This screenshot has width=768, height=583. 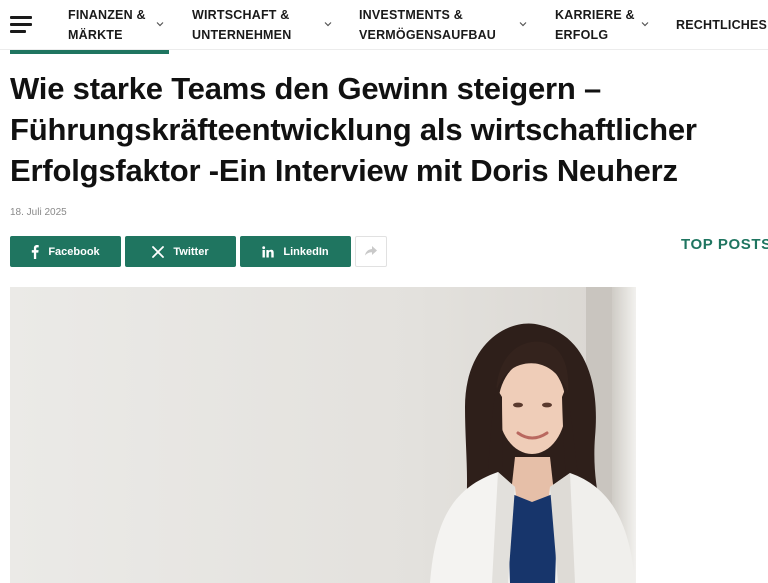 I want to click on nav-item-label: ERFOLG, so click(x=582, y=35).